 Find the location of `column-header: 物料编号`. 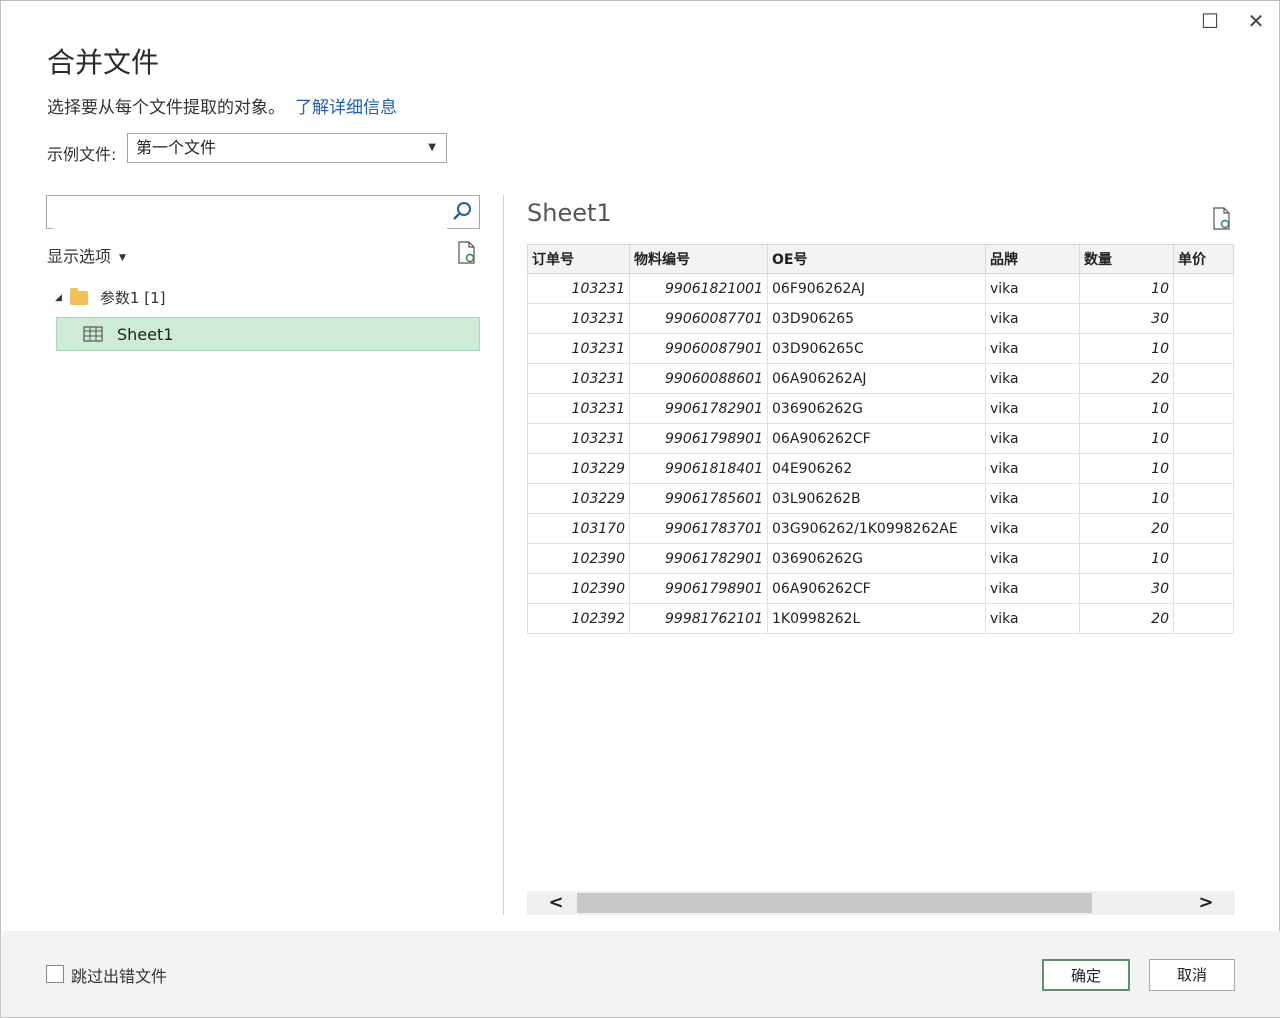

column-header: 物料编号 is located at coordinates (698, 259).